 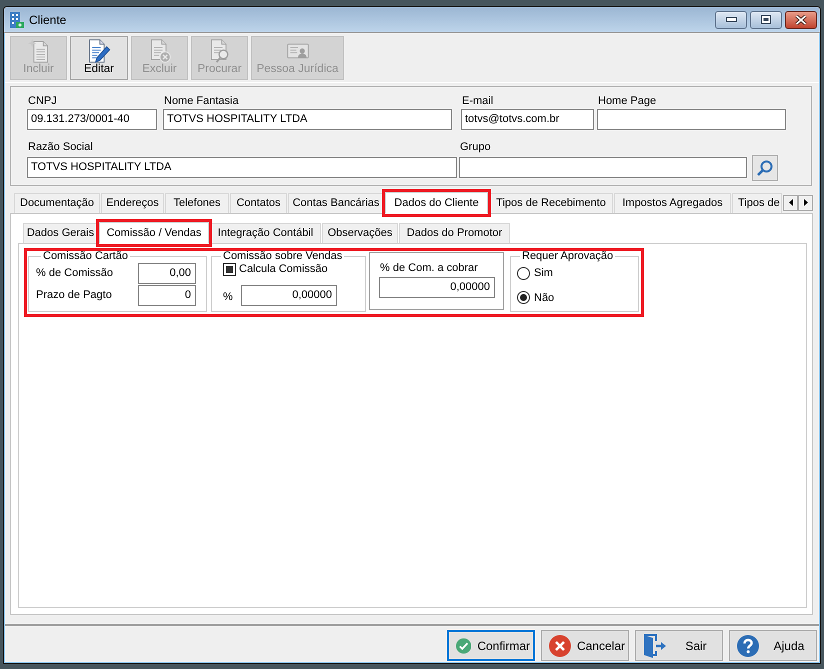 I want to click on search-button, so click(x=765, y=168).